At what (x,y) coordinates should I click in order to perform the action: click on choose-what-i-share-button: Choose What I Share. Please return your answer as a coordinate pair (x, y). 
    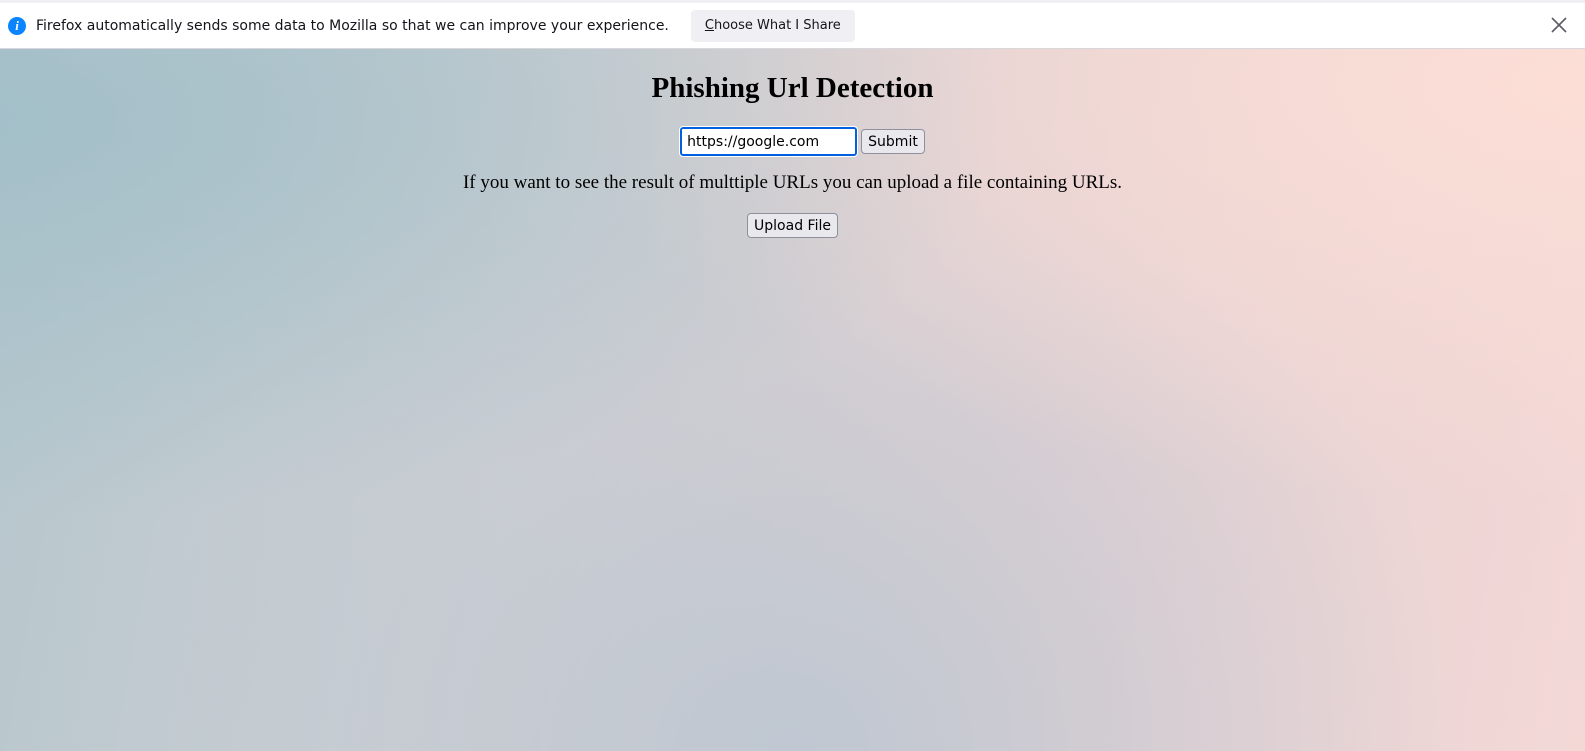
    Looking at the image, I should click on (772, 25).